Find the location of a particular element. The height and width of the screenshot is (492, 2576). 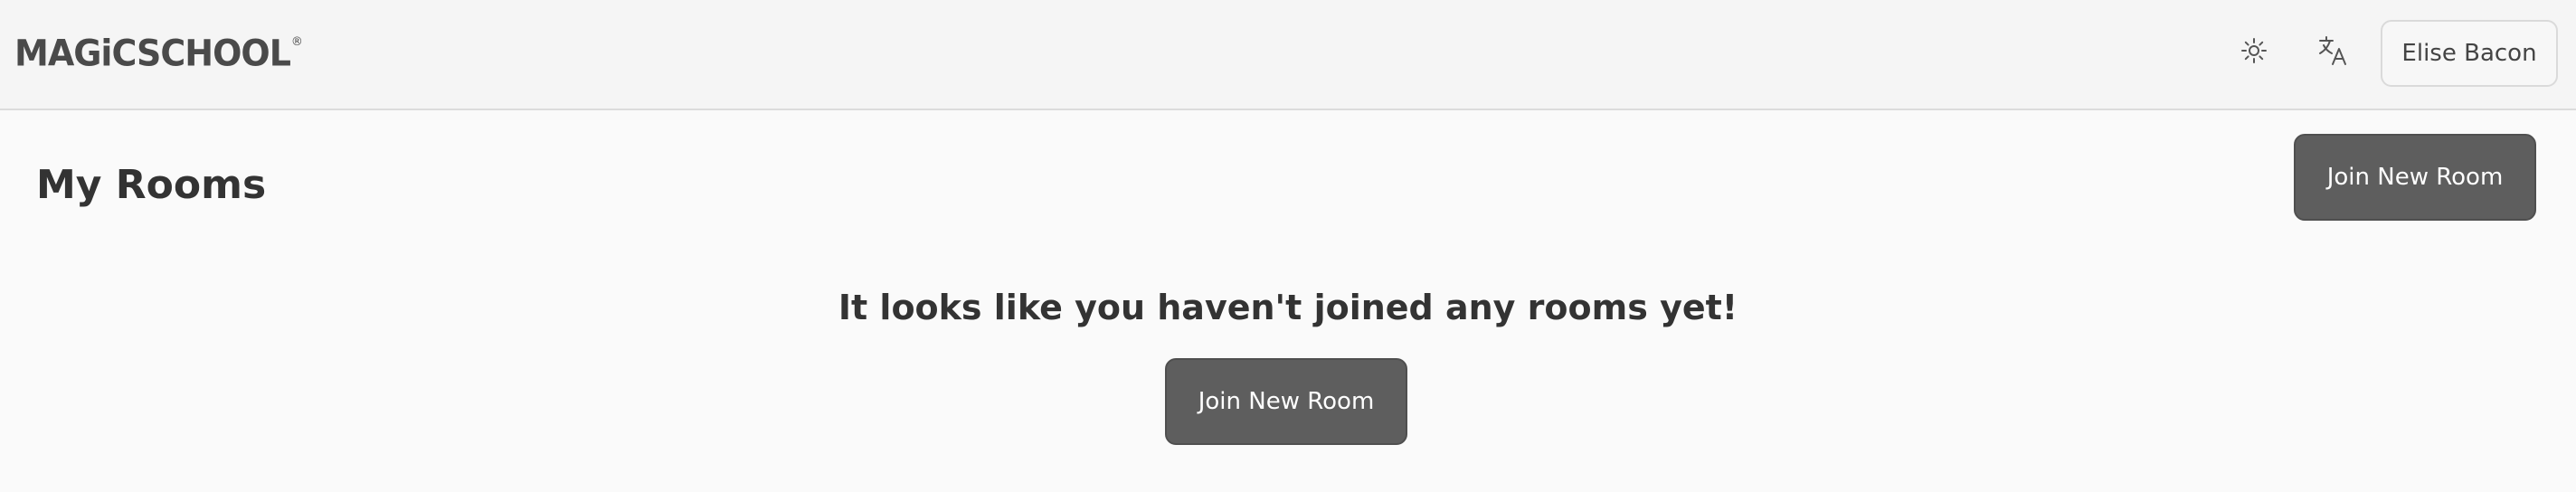

theme-toggle-button is located at coordinates (2254, 52).